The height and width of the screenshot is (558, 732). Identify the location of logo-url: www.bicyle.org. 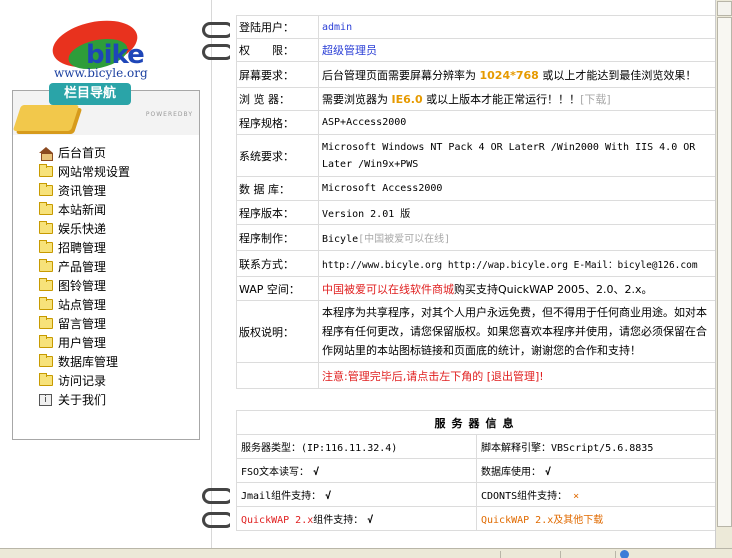
(101, 73).